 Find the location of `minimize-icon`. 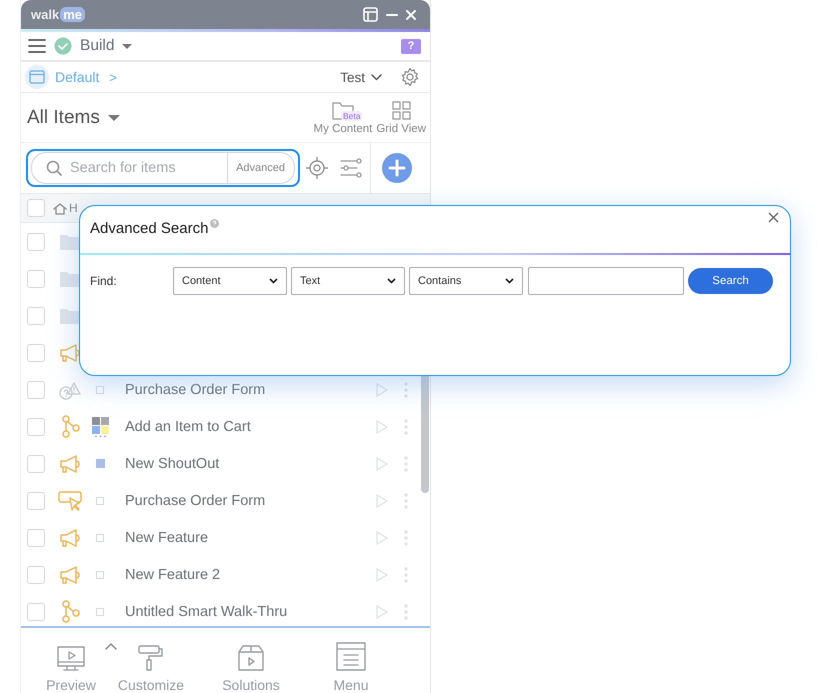

minimize-icon is located at coordinates (392, 15).